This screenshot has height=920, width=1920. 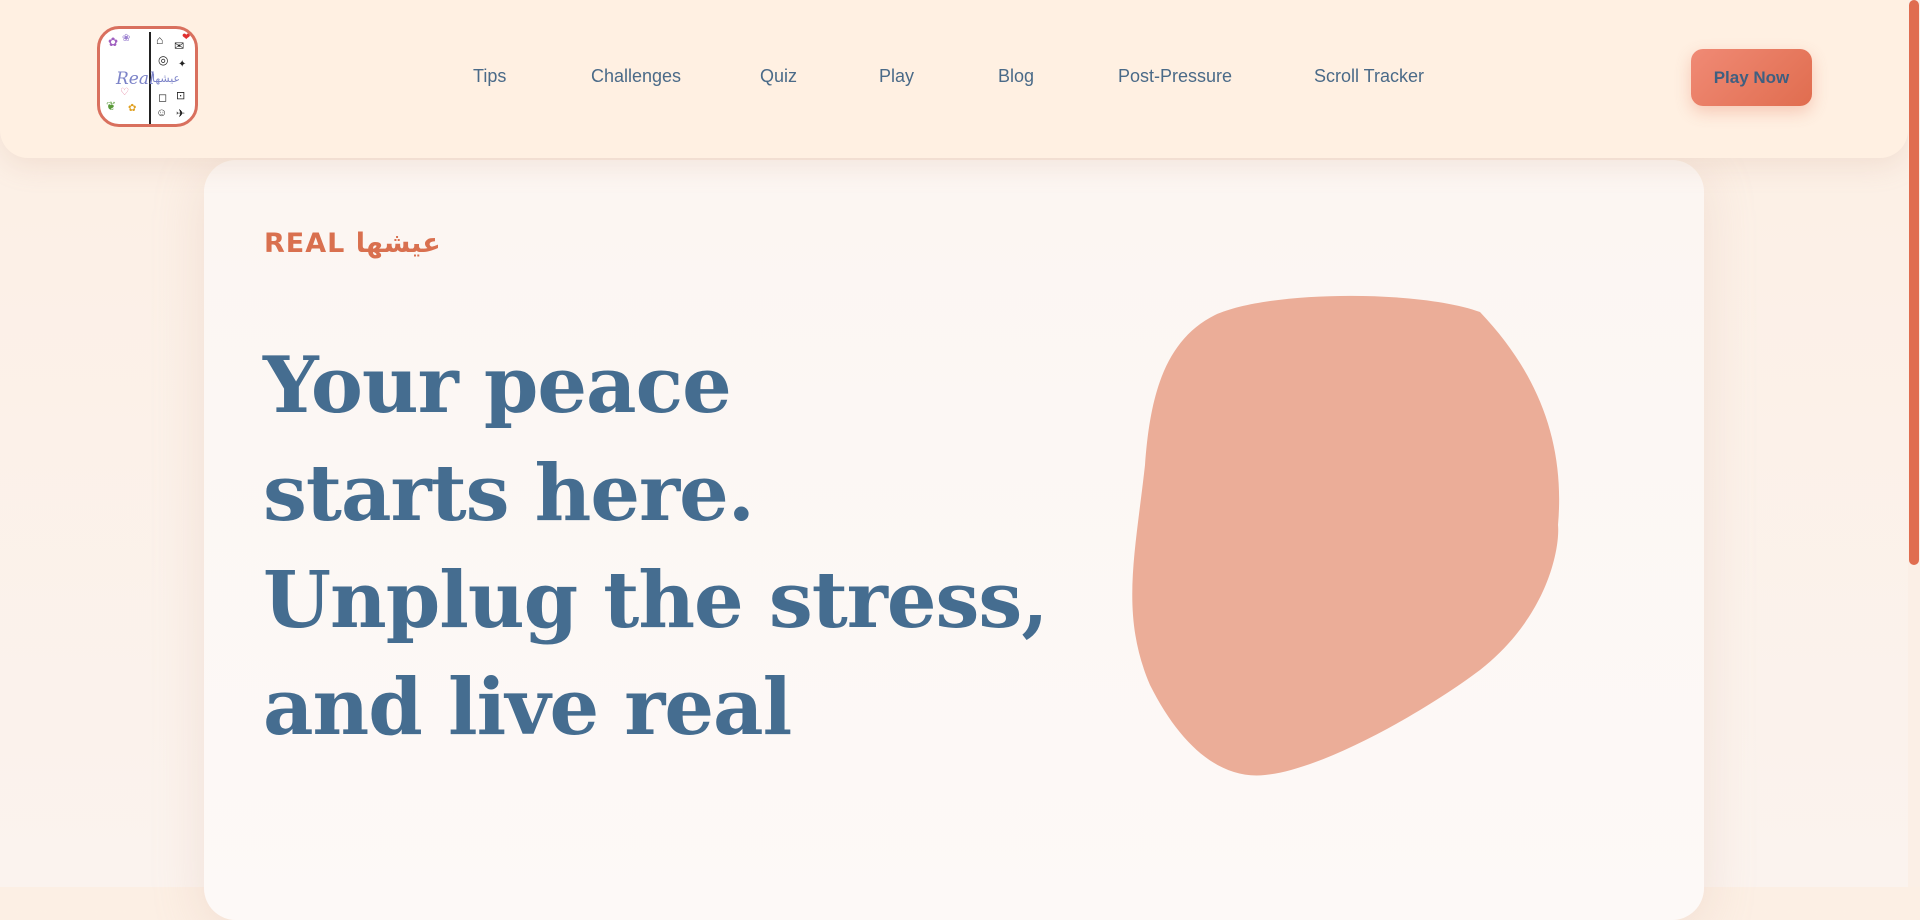 What do you see at coordinates (778, 76) in the screenshot?
I see `nav-link-quiz: Quiz` at bounding box center [778, 76].